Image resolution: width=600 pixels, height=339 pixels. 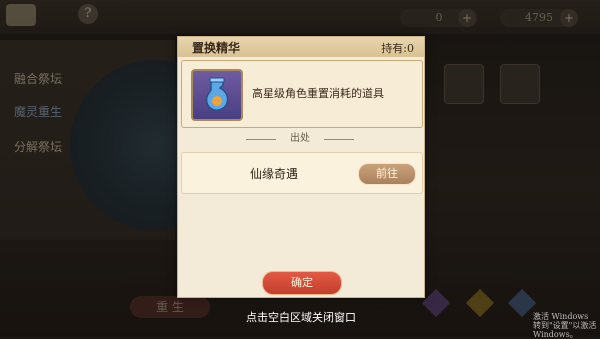 What do you see at coordinates (301, 47) in the screenshot?
I see `dialog-header: 置换精华 持有:0` at bounding box center [301, 47].